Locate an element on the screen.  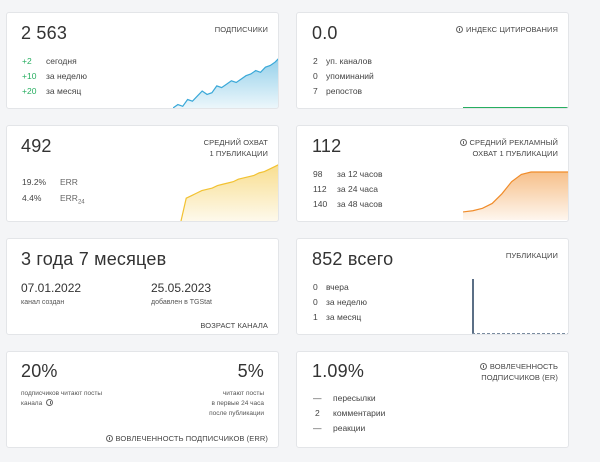
reach-value: 492 is located at coordinates (36, 146).